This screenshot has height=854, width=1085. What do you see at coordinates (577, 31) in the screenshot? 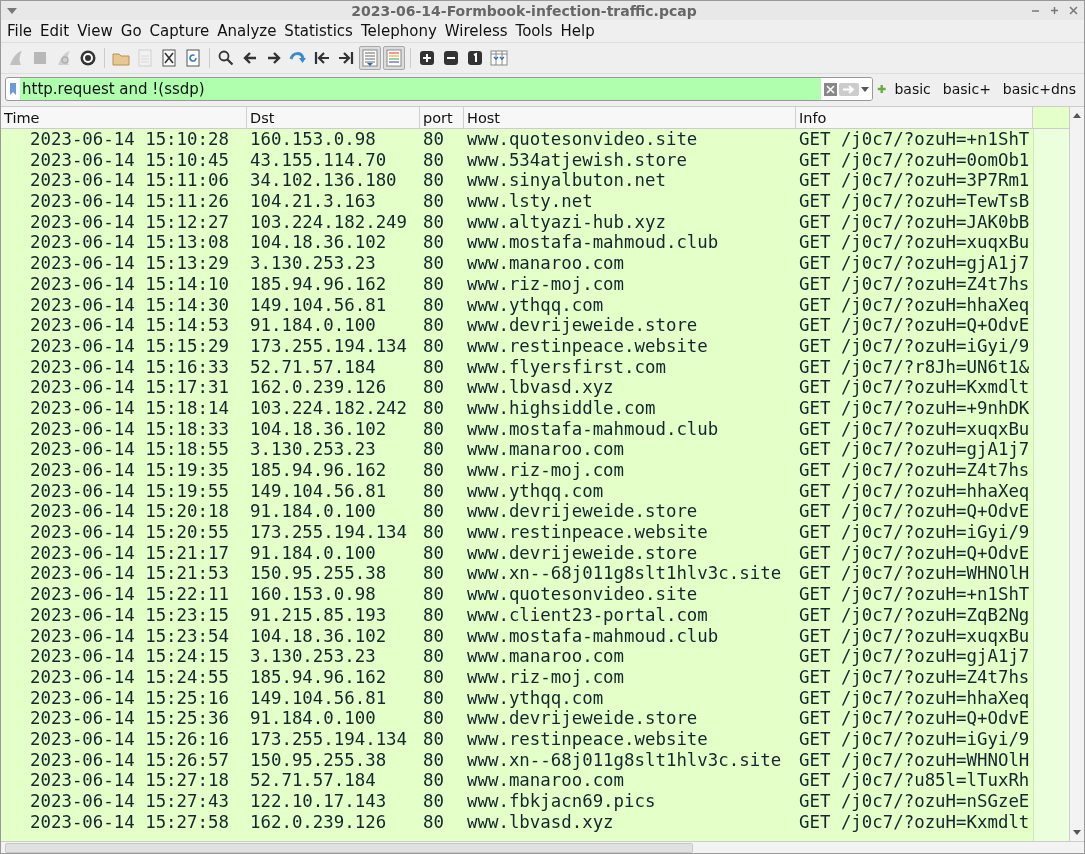
I see `menu-item: Help` at bounding box center [577, 31].